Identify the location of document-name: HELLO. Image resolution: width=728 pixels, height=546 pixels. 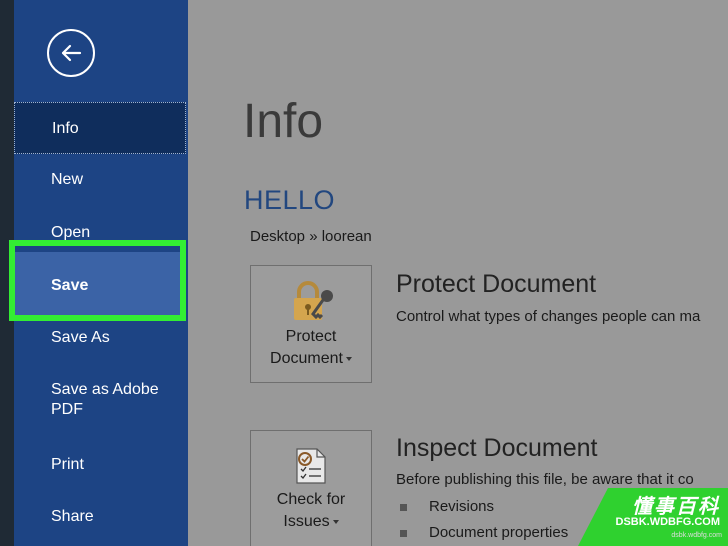
(290, 200).